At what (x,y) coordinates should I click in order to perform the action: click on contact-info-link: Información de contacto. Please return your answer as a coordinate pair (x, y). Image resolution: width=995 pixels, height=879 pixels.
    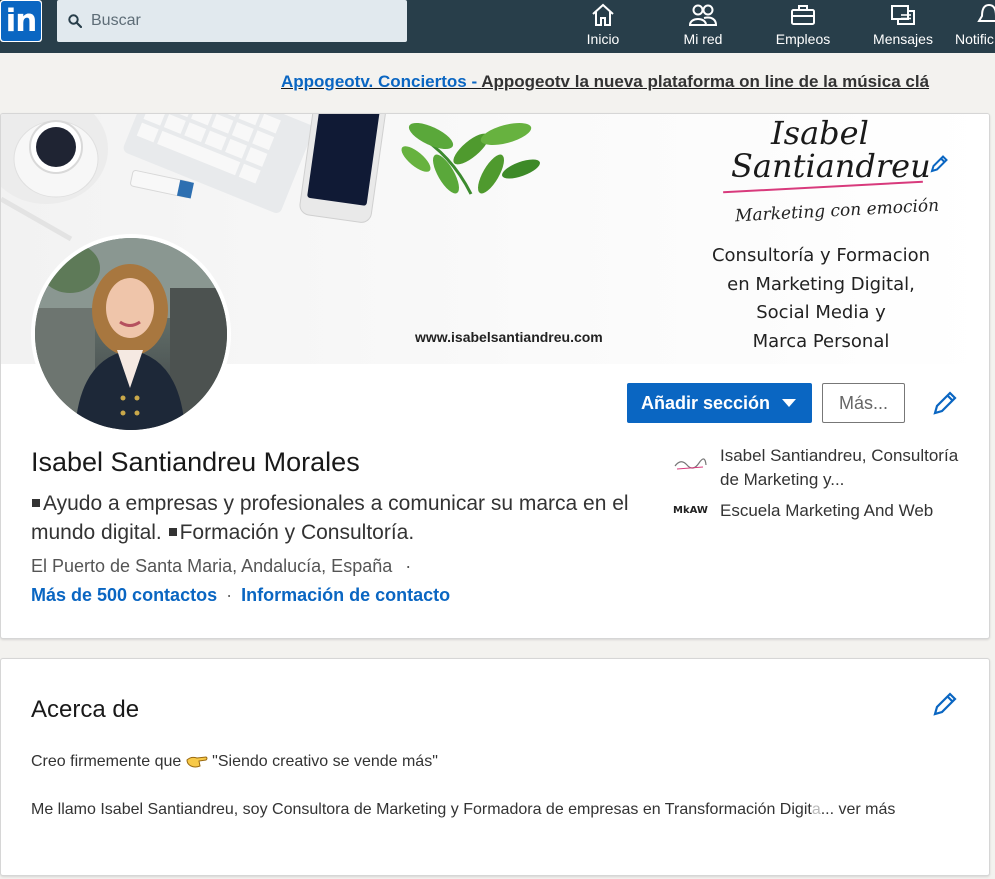
    Looking at the image, I should click on (345, 595).